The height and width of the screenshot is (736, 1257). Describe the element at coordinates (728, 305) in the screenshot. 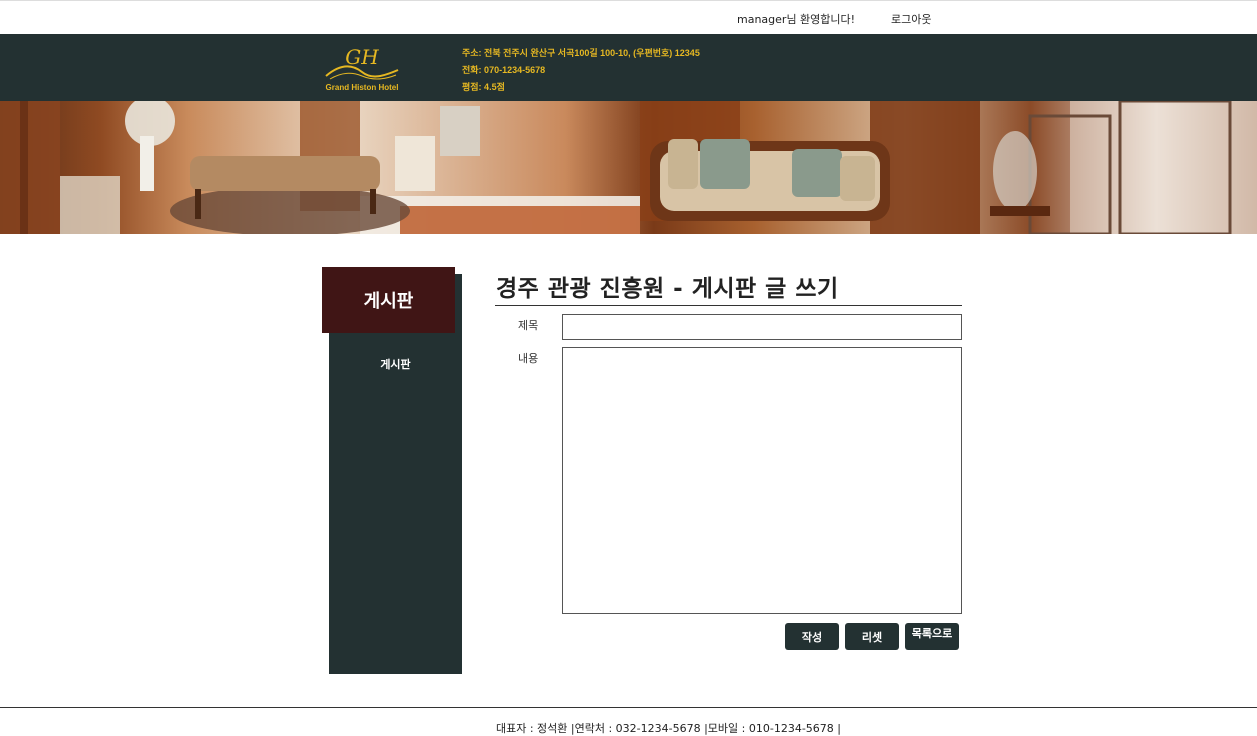

I see `title-divider` at that location.